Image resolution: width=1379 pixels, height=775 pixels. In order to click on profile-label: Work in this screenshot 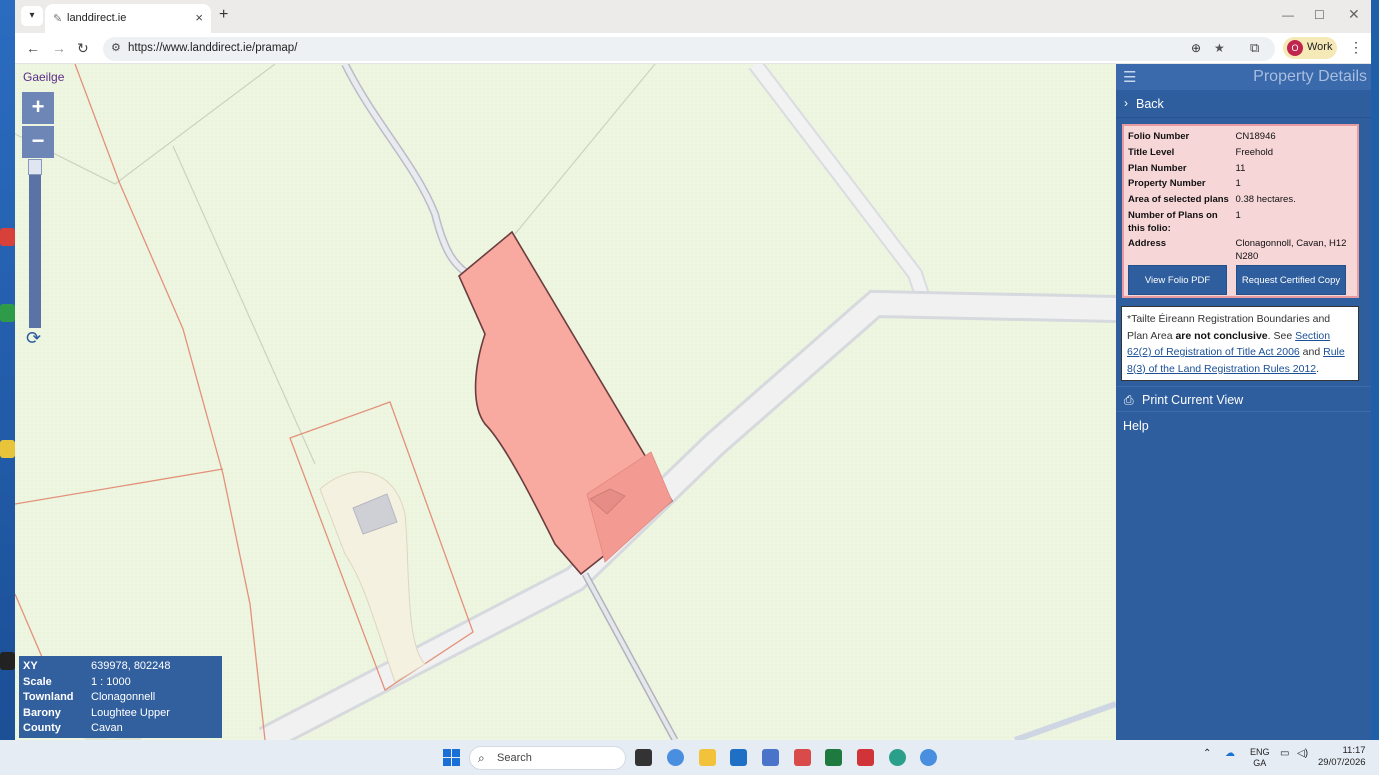, I will do `click(1320, 47)`.